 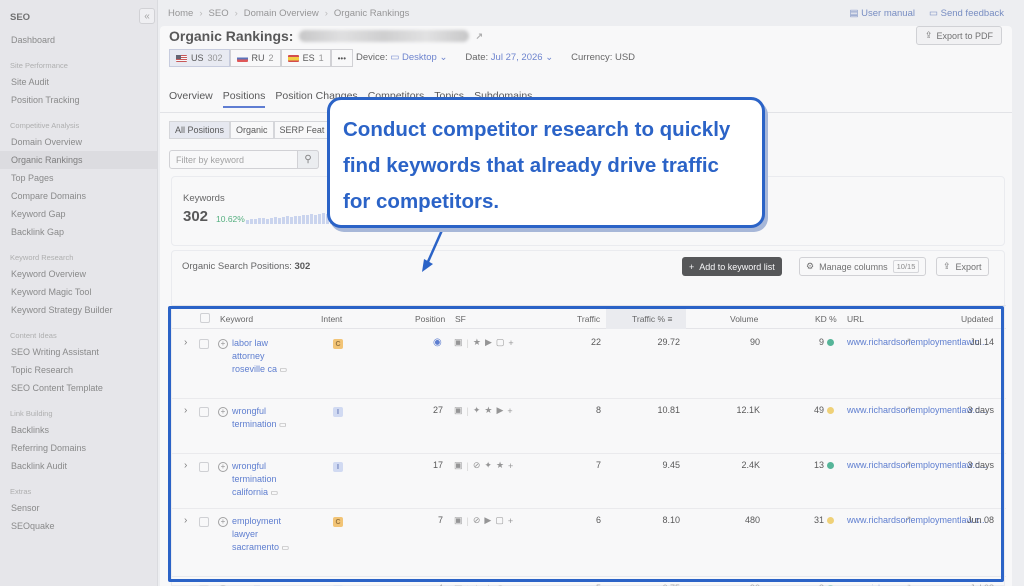 I want to click on tab-overview: Overview, so click(x=191, y=99).